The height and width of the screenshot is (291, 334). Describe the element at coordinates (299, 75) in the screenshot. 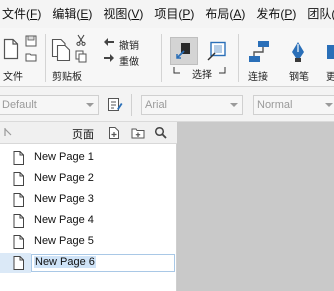

I see `pen-label: 钢笔` at that location.